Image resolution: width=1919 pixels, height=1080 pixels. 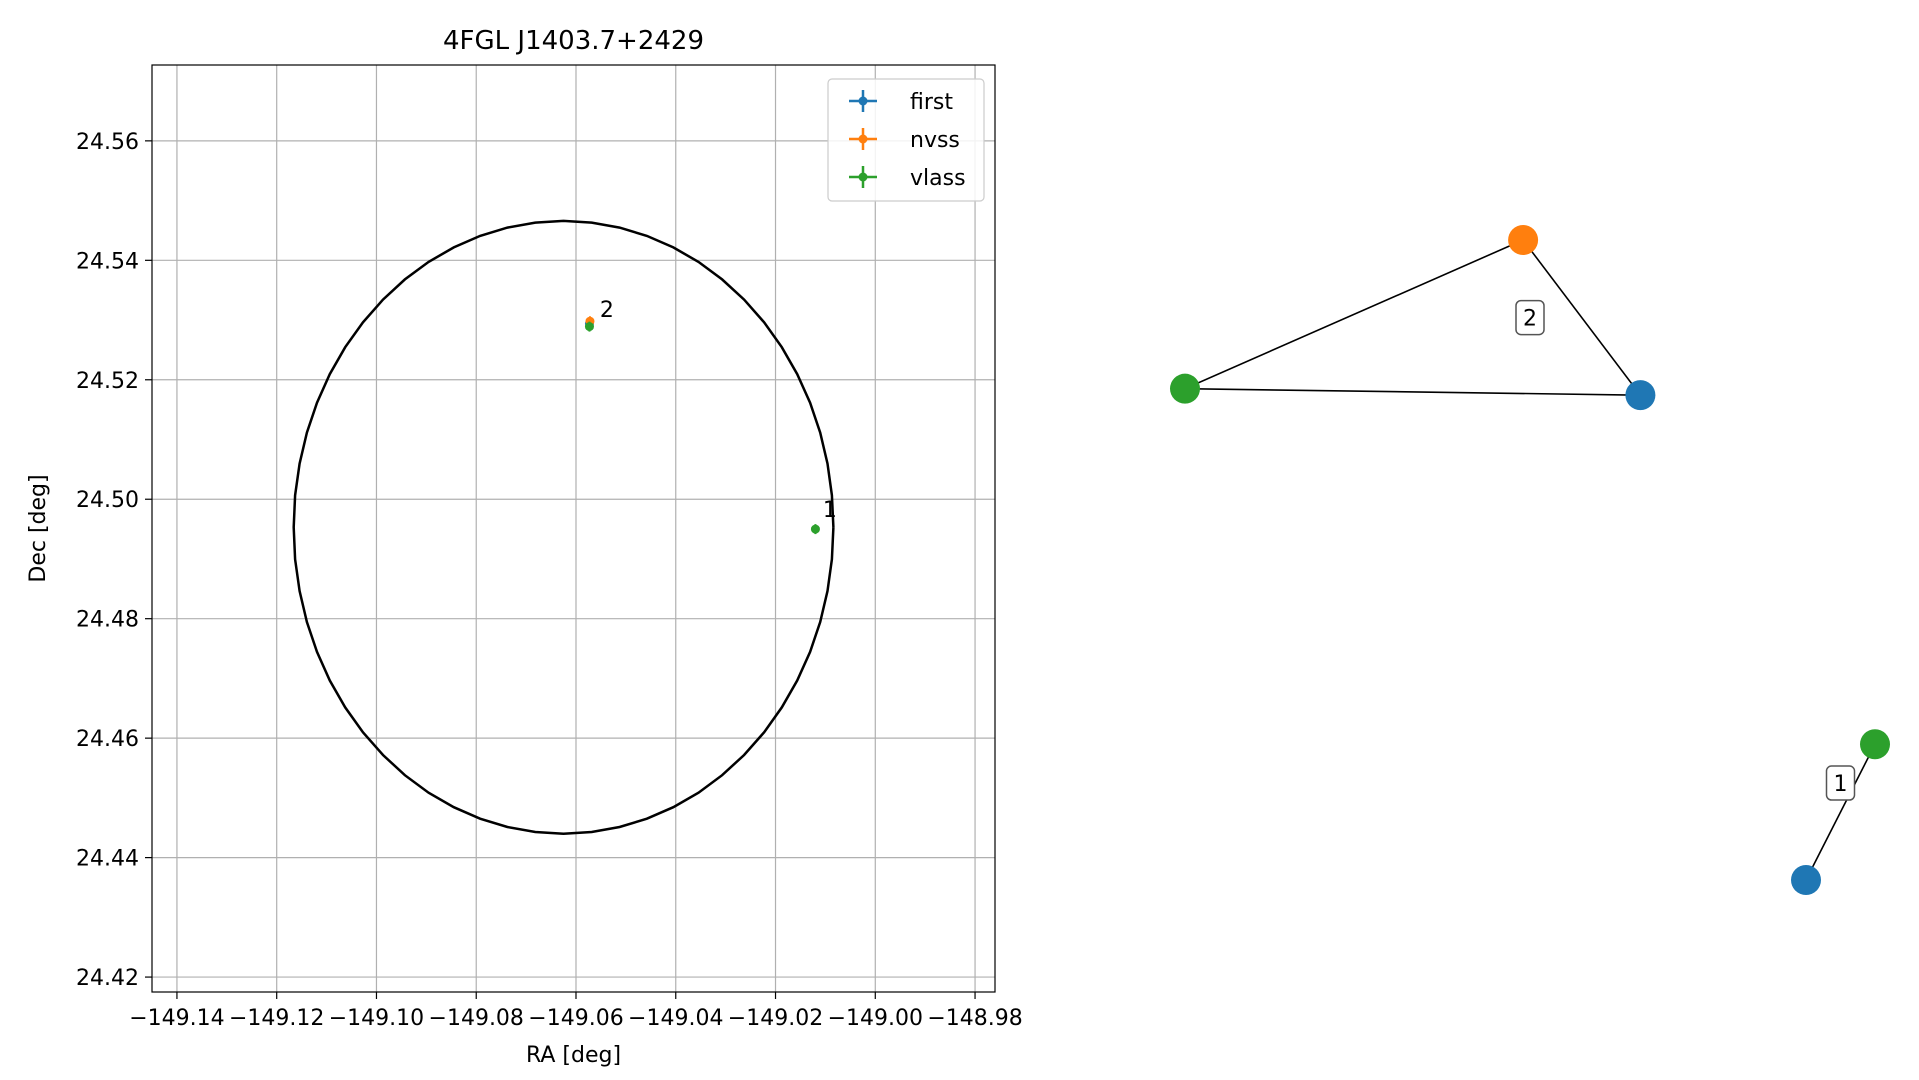 I want to click on y-axis-label: Dec [deg], so click(x=38, y=528).